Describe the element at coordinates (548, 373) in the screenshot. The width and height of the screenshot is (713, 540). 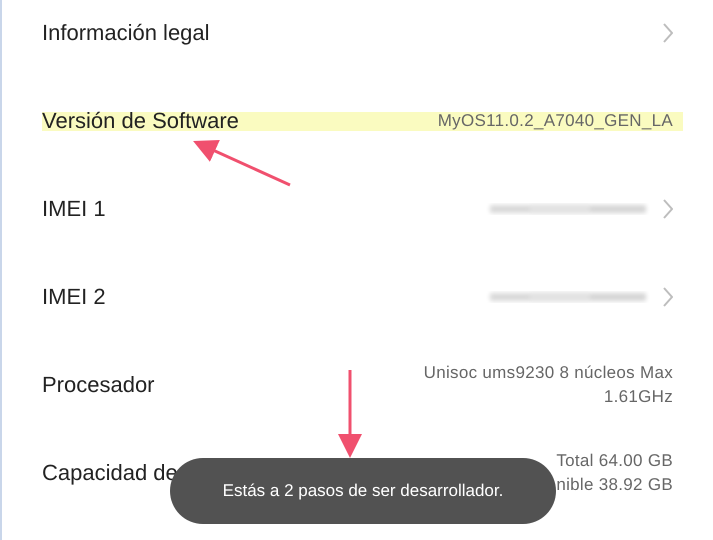
I see `setting-value: Unisoc ums9230 8 núcleos Max` at that location.